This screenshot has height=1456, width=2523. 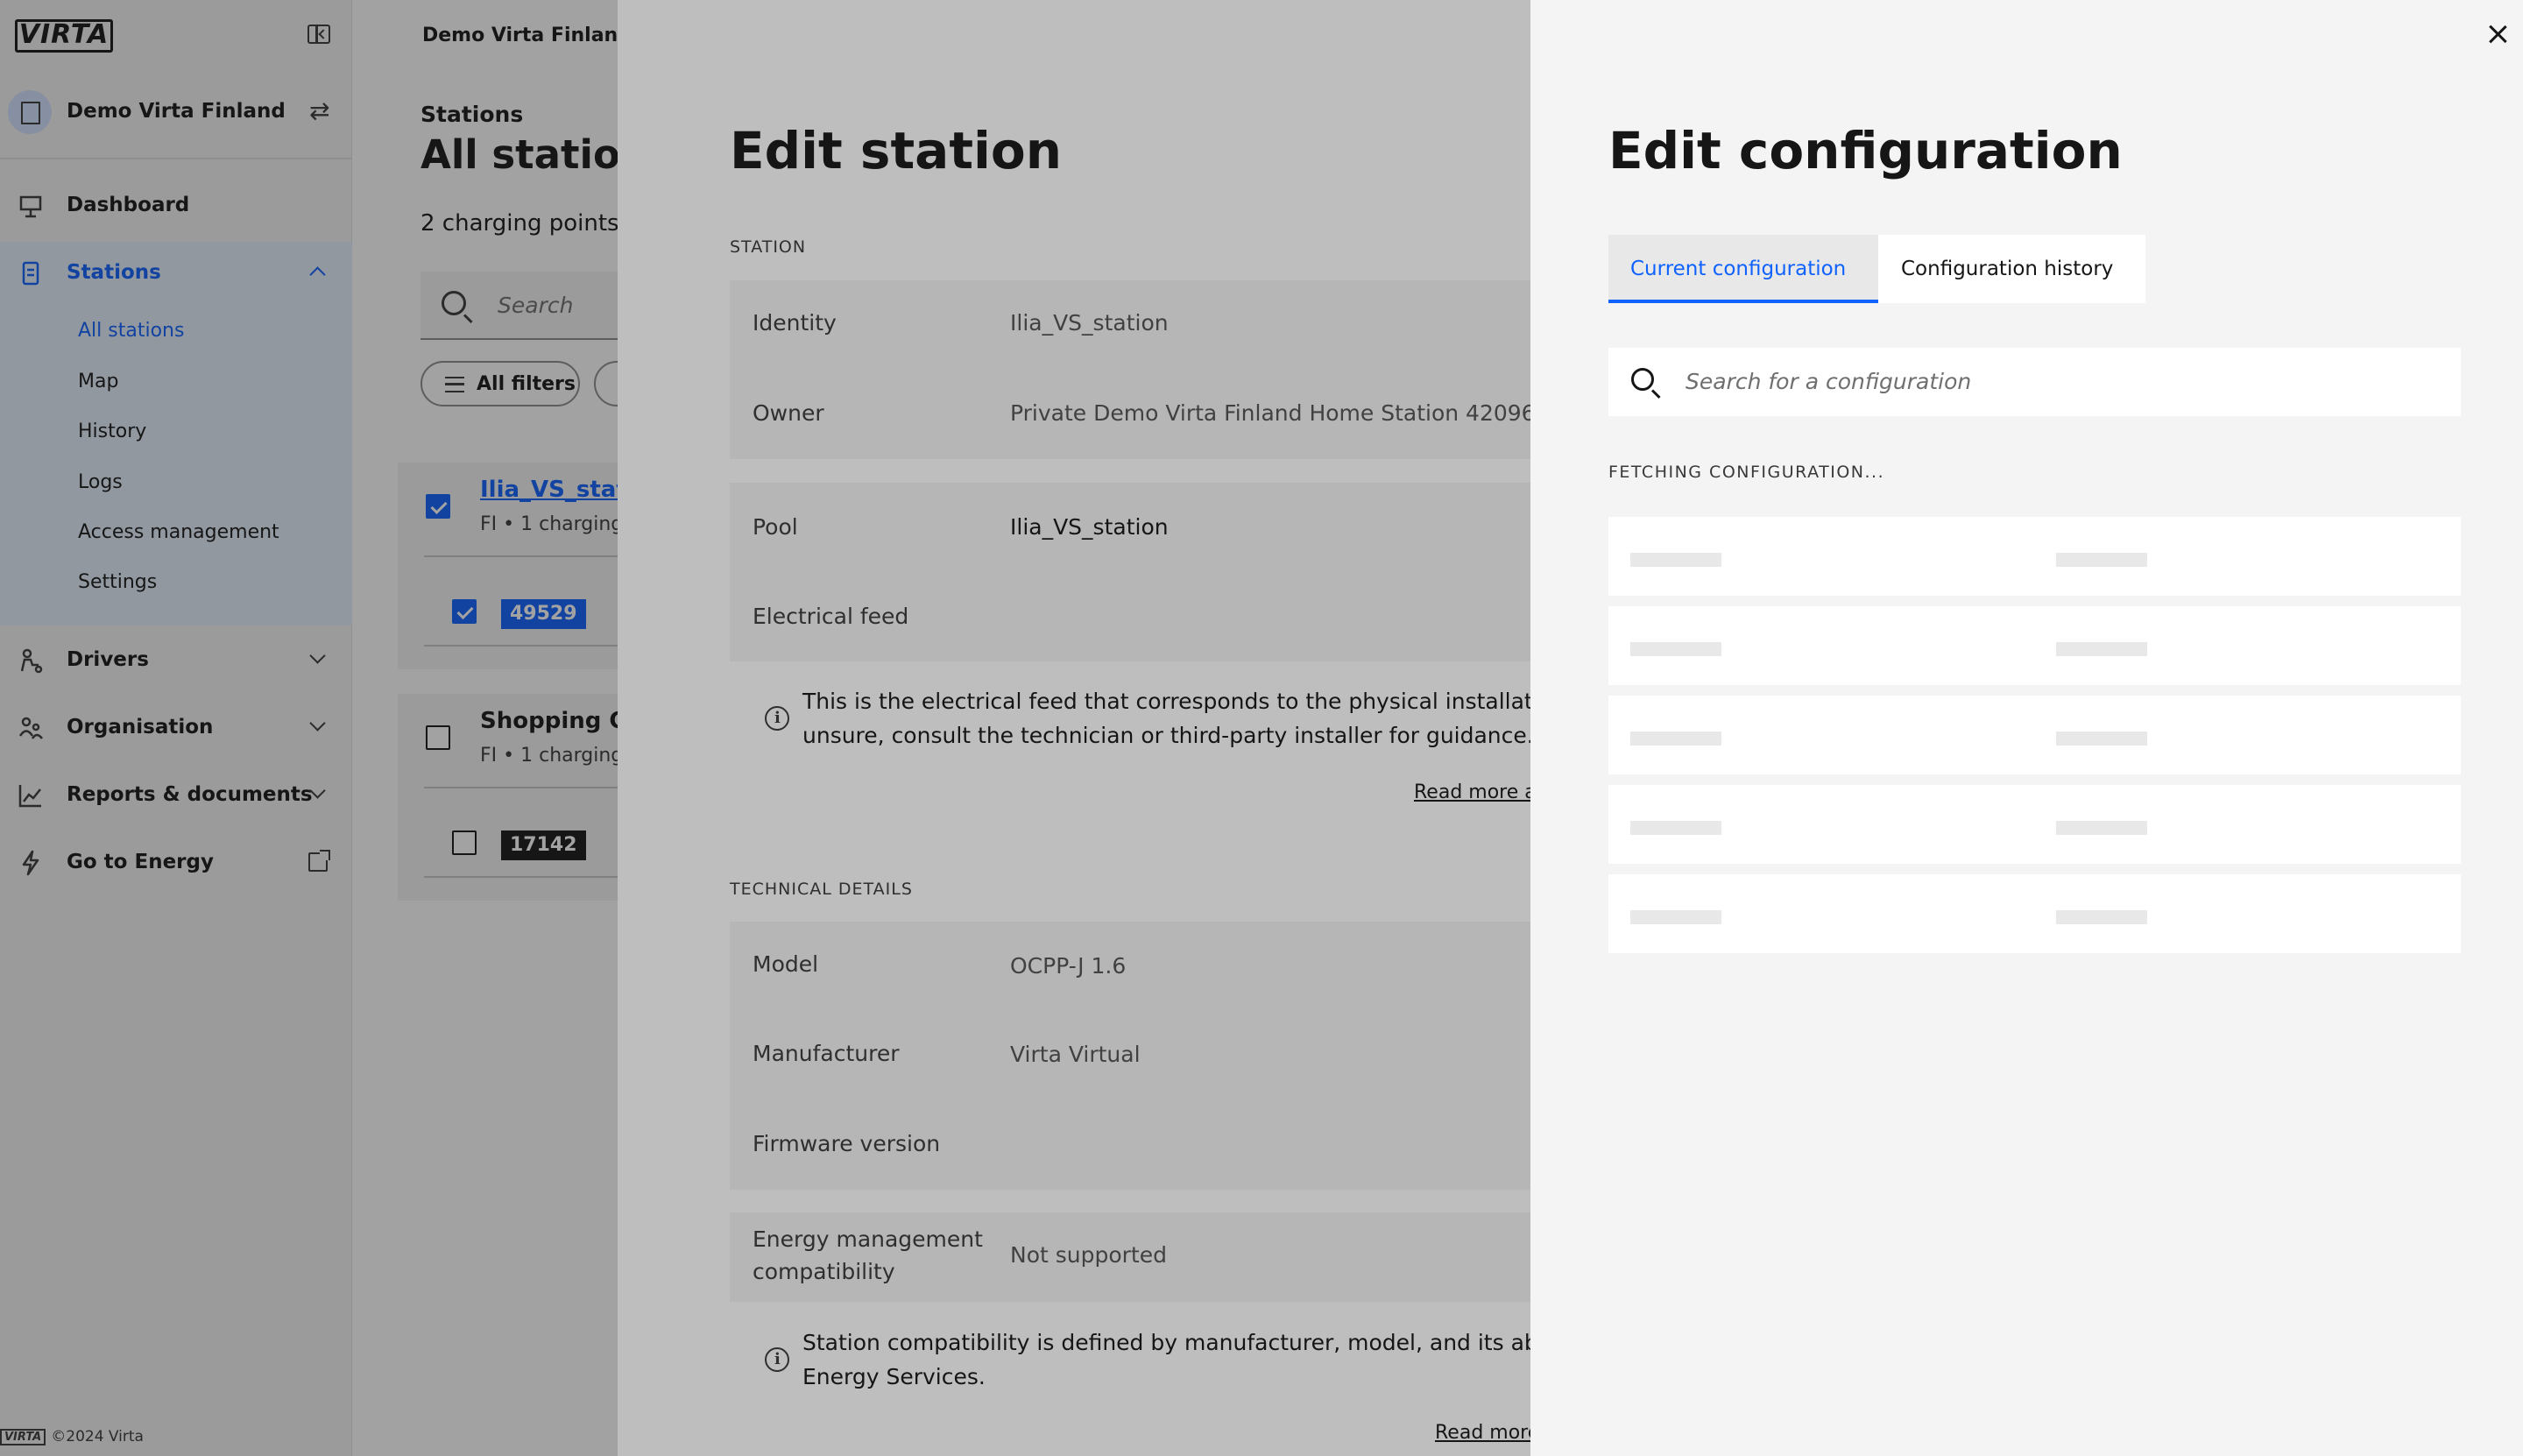 What do you see at coordinates (2034, 382) in the screenshot?
I see `configuration-search-input: Search for a configuration` at bounding box center [2034, 382].